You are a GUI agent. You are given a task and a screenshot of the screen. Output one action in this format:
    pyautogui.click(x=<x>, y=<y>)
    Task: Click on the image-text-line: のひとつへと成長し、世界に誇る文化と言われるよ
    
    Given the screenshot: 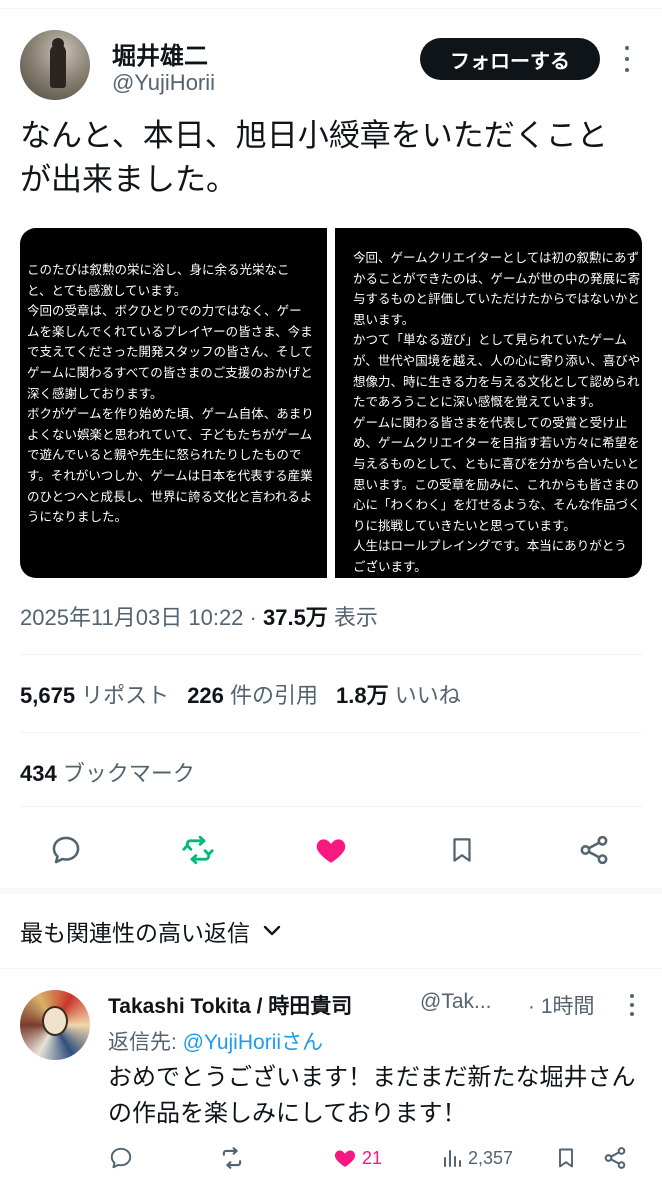 What is the action you would take?
    pyautogui.click(x=170, y=496)
    